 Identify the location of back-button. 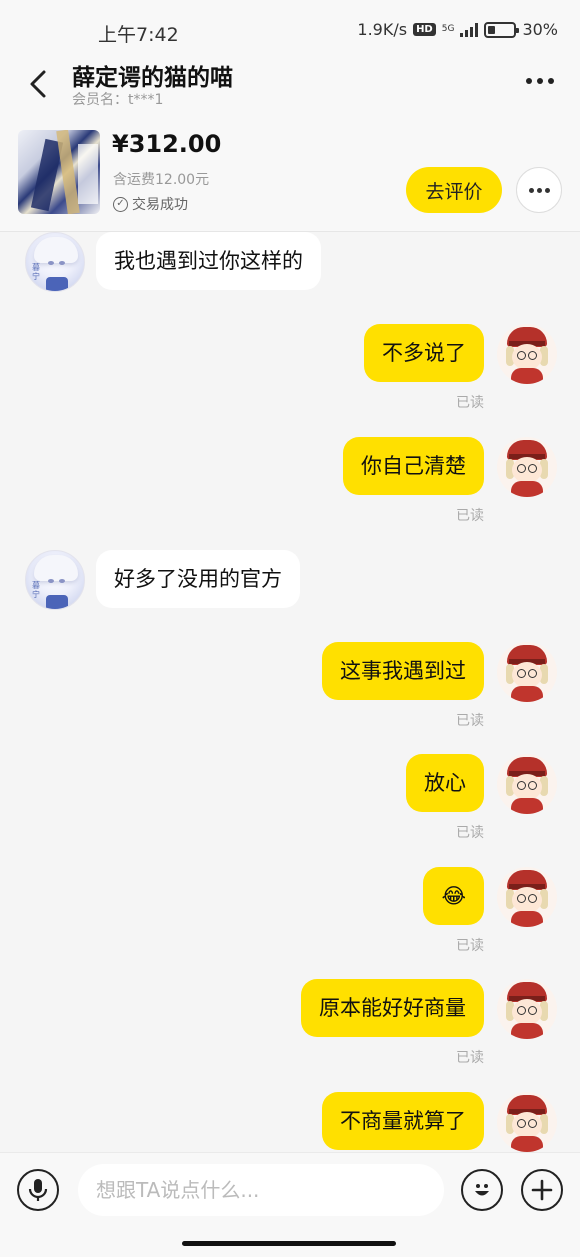
(40, 84).